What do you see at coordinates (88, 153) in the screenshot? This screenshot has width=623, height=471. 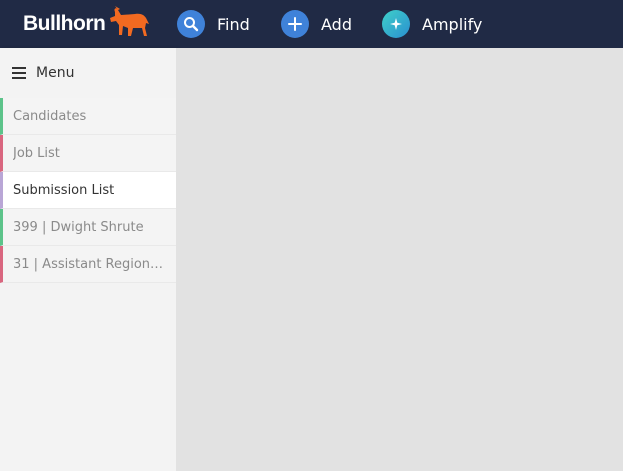 I see `sidebar-item-job-list: Job List` at bounding box center [88, 153].